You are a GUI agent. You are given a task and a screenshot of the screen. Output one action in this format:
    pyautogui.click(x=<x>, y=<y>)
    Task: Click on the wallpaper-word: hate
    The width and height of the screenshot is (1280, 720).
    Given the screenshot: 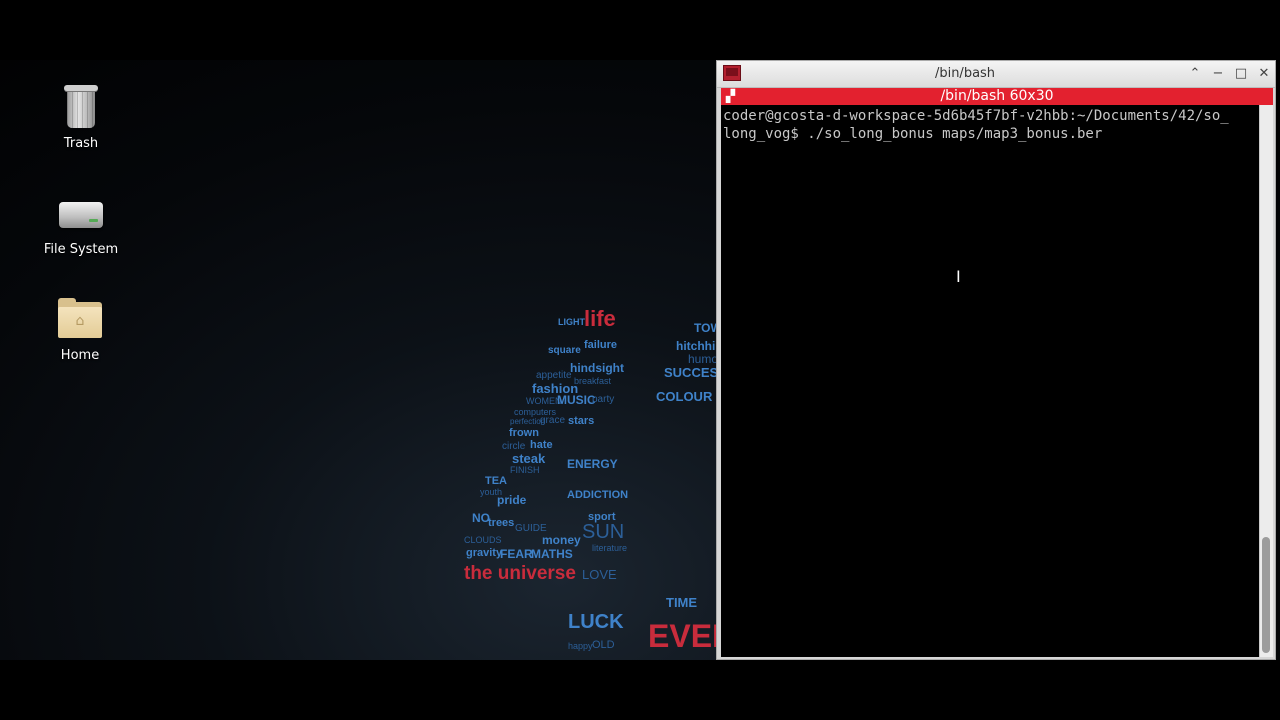 What is the action you would take?
    pyautogui.click(x=541, y=445)
    